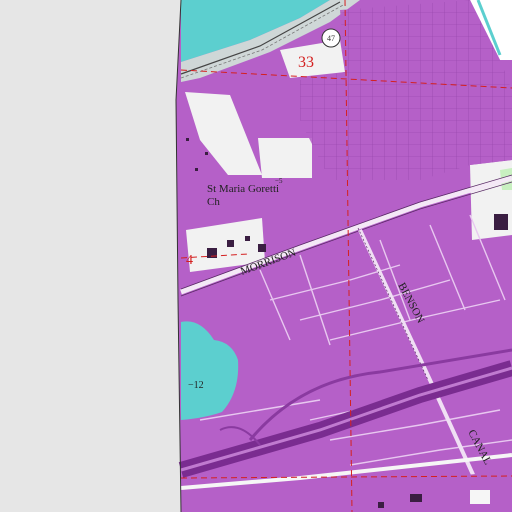 This screenshot has width=512, height=512. Describe the element at coordinates (243, 189) in the screenshot. I see `church-label: St Maria Goretti` at that location.